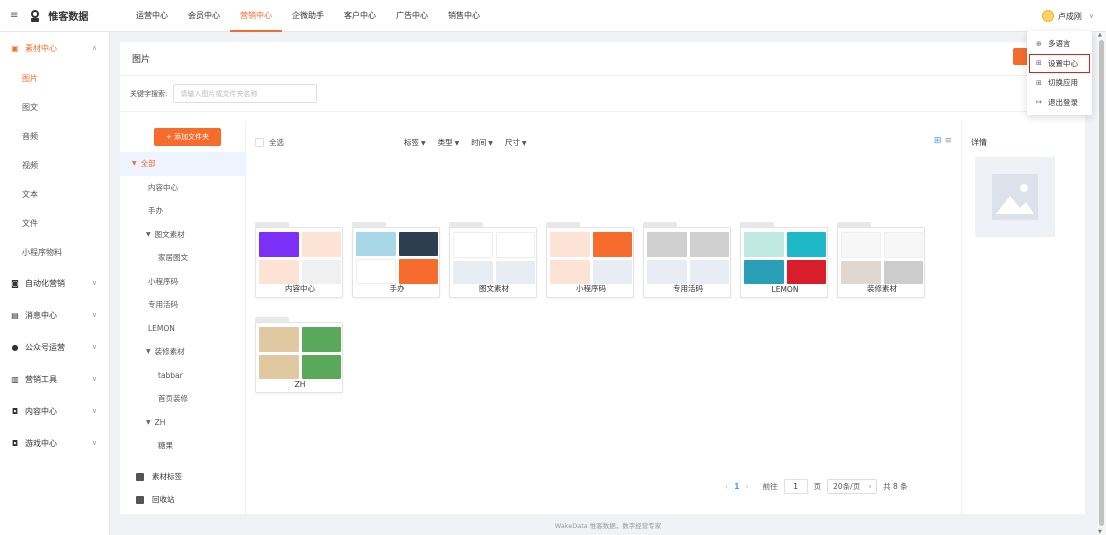 The image size is (1106, 535). What do you see at coordinates (1059, 44) in the screenshot?
I see `dropdown-item: ⊕ 多语言` at bounding box center [1059, 44].